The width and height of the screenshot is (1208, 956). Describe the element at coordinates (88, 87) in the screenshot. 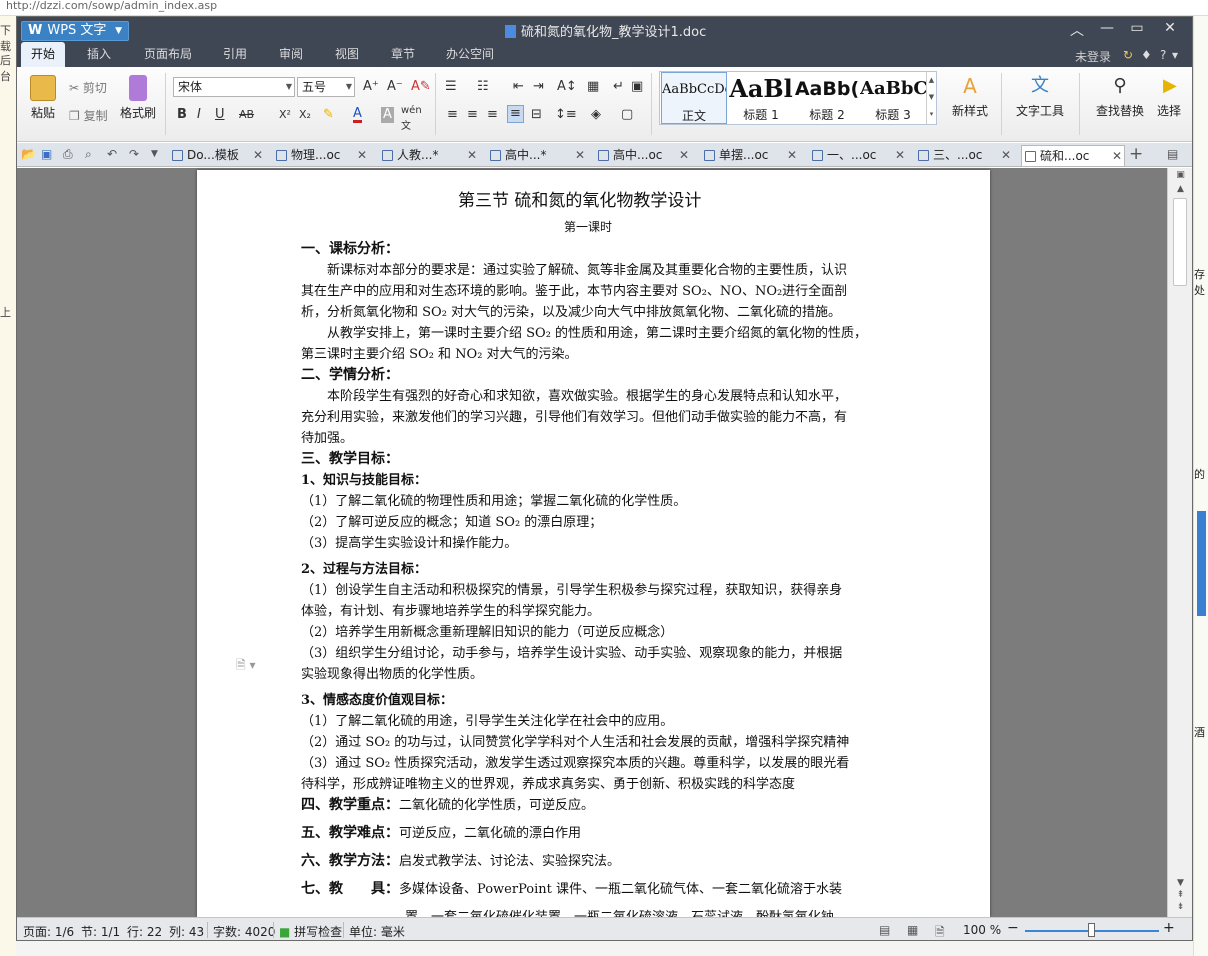

I see `cut-button: ✂ 剪切` at that location.